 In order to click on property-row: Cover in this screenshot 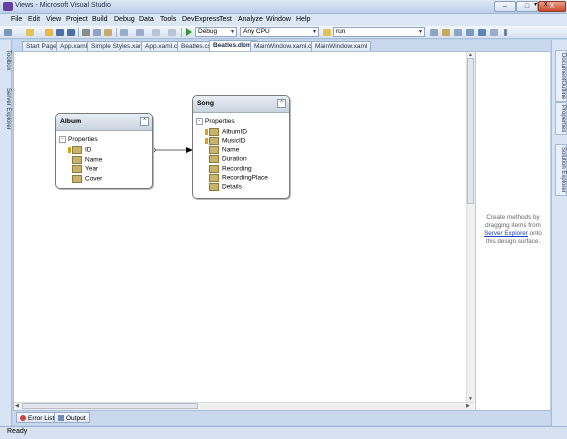, I will do `click(87, 179)`.